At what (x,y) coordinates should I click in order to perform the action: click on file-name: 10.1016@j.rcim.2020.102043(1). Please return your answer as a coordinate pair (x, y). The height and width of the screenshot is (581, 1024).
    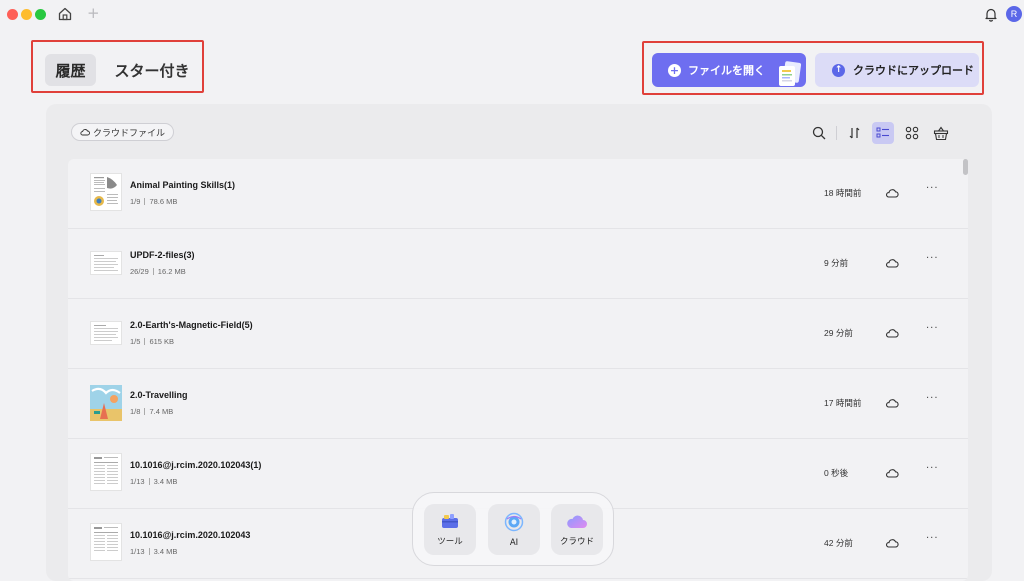
    Looking at the image, I should click on (196, 465).